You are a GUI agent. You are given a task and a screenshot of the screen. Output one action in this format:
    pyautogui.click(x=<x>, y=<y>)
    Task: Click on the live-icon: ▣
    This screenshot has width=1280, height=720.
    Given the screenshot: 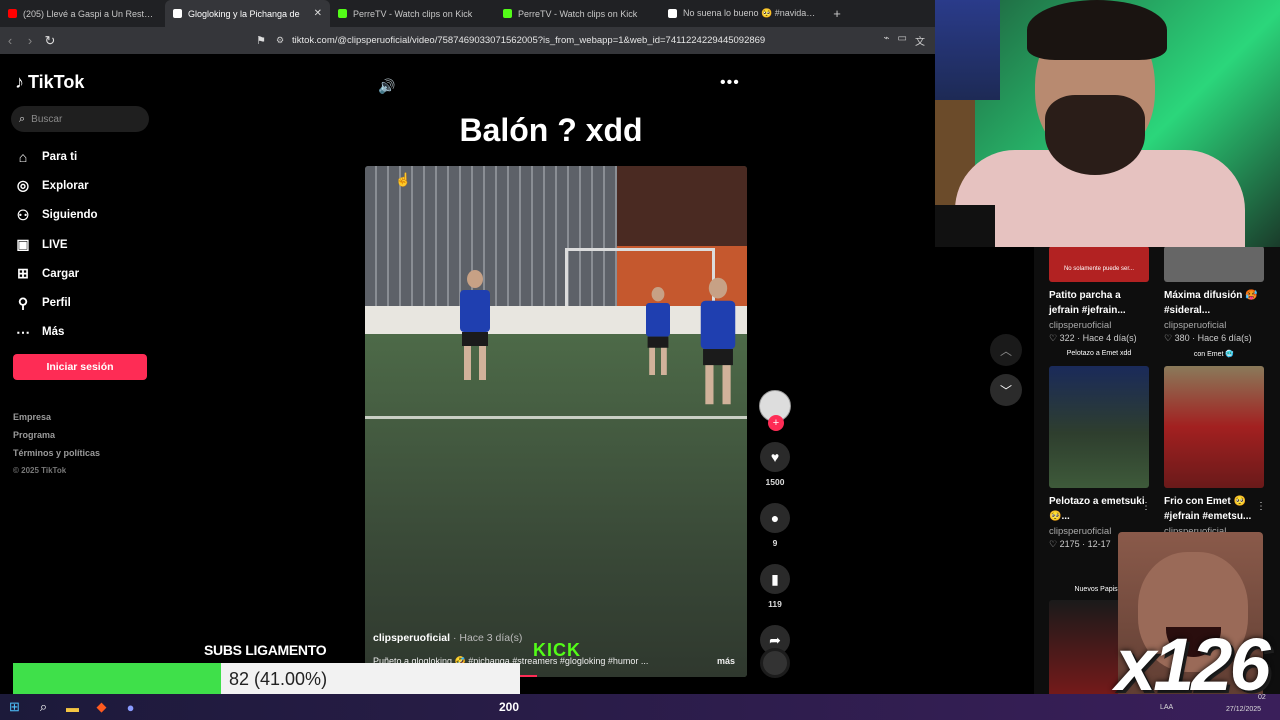 What is the action you would take?
    pyautogui.click(x=23, y=244)
    